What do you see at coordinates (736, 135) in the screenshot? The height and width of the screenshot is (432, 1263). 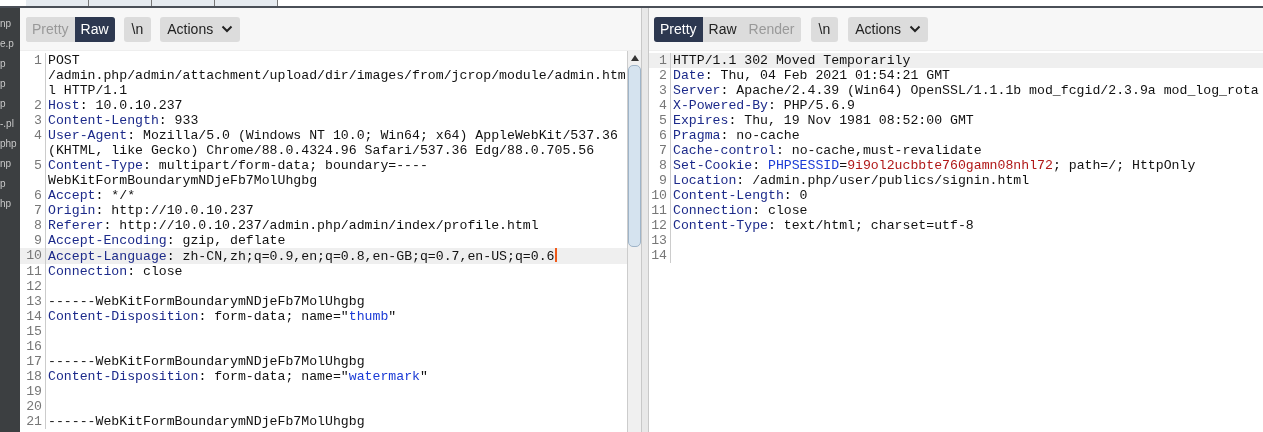 I see `code-line: Pragma: no-cache` at bounding box center [736, 135].